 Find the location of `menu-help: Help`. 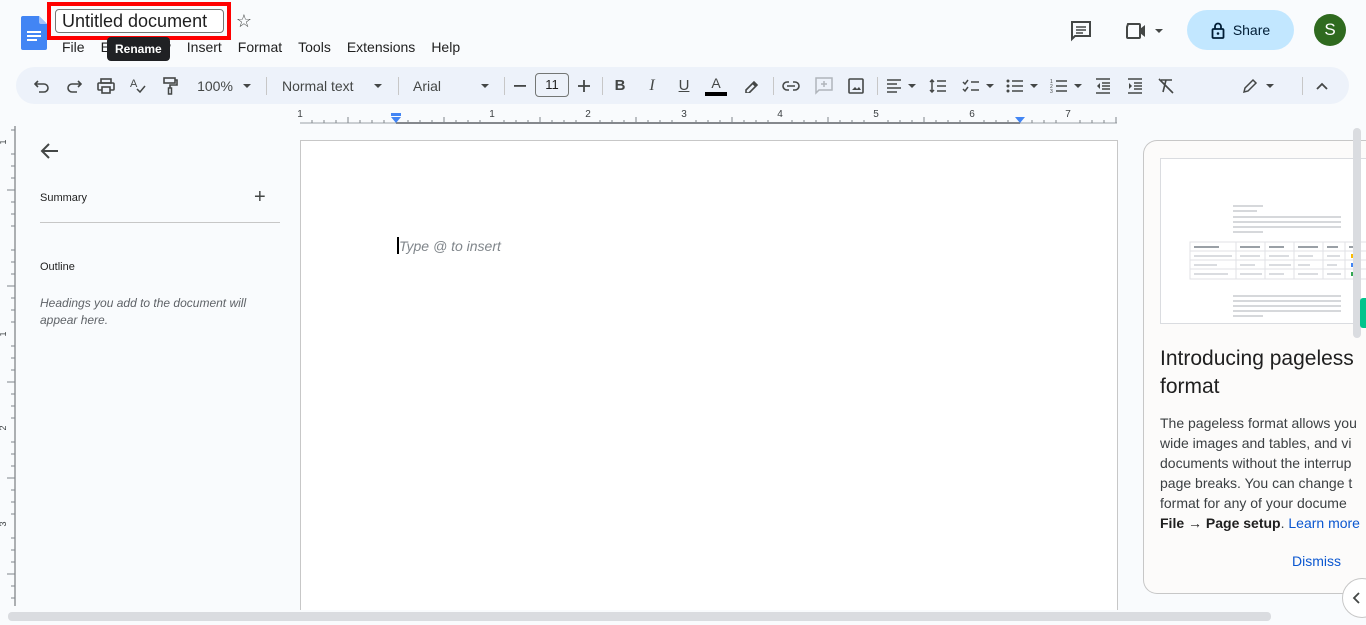

menu-help: Help is located at coordinates (445, 47).